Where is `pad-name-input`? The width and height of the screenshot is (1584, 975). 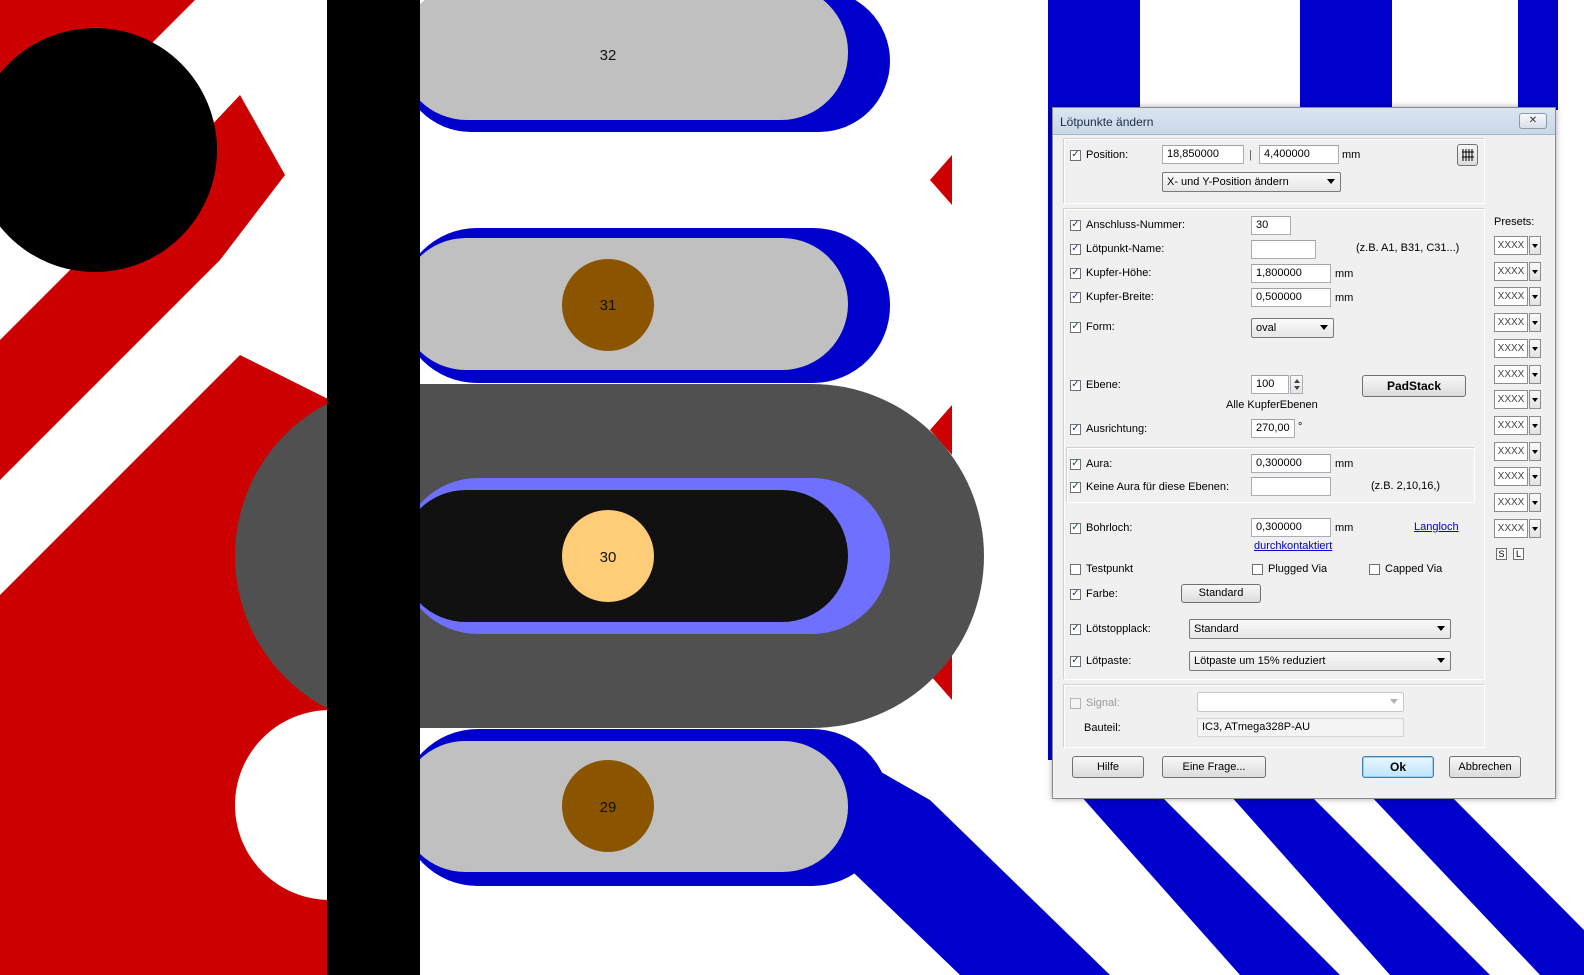 pad-name-input is located at coordinates (1283, 249).